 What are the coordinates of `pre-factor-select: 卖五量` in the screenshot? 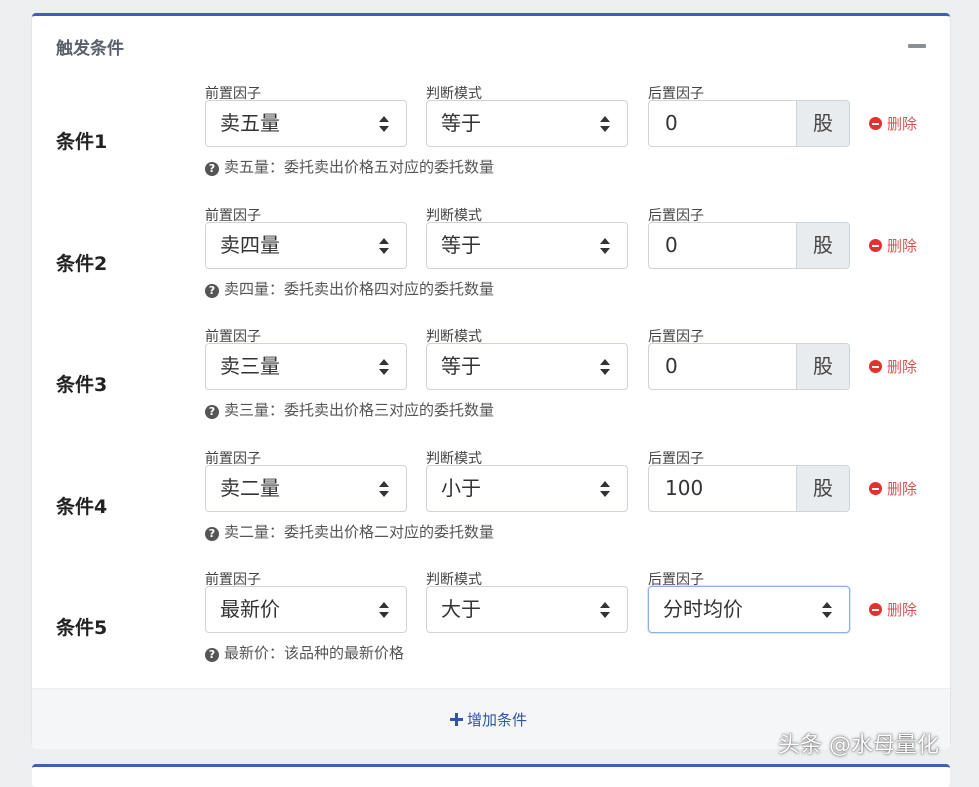 It's located at (306, 123).